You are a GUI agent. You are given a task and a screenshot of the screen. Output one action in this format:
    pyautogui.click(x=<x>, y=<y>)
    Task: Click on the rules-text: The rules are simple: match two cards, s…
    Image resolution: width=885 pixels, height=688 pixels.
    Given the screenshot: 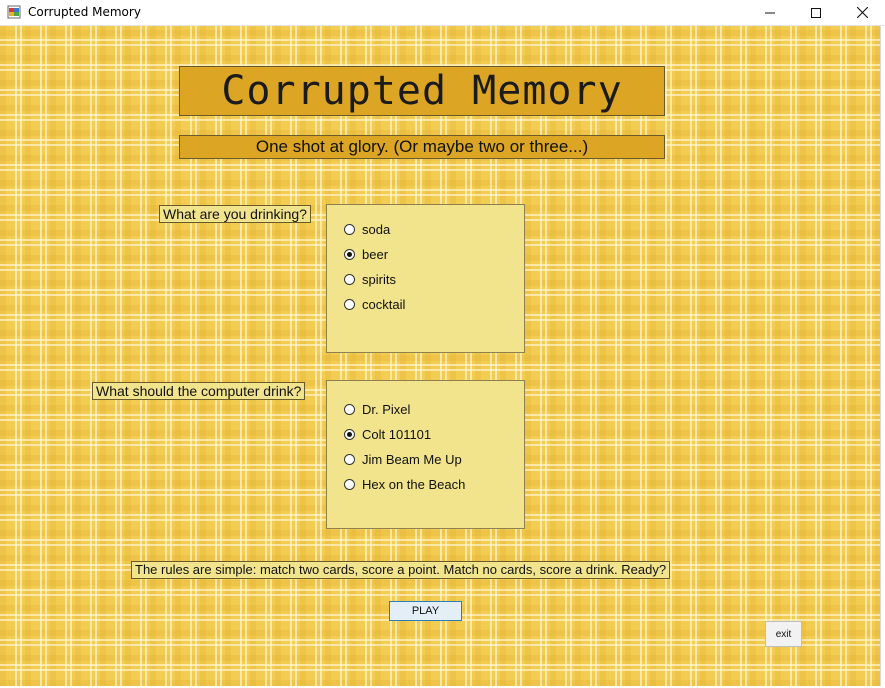 What is the action you would take?
    pyautogui.click(x=401, y=570)
    